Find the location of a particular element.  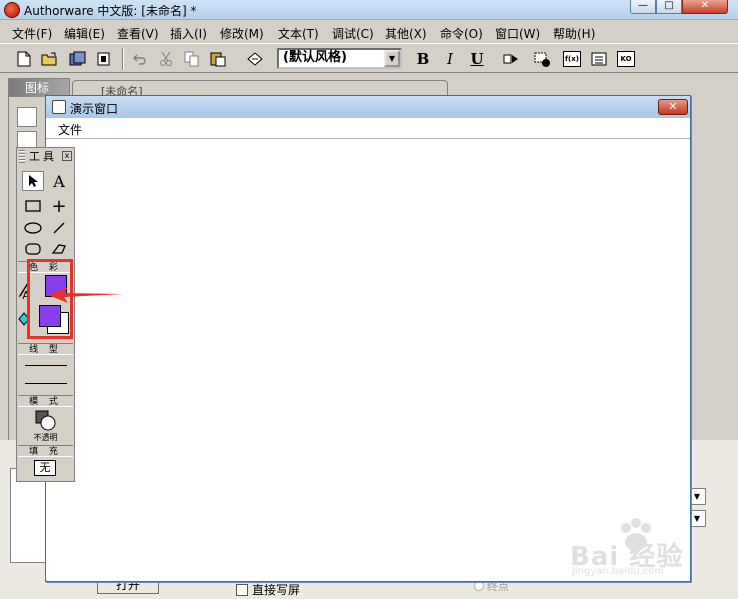

menu-command: 命令(O) is located at coordinates (461, 33).